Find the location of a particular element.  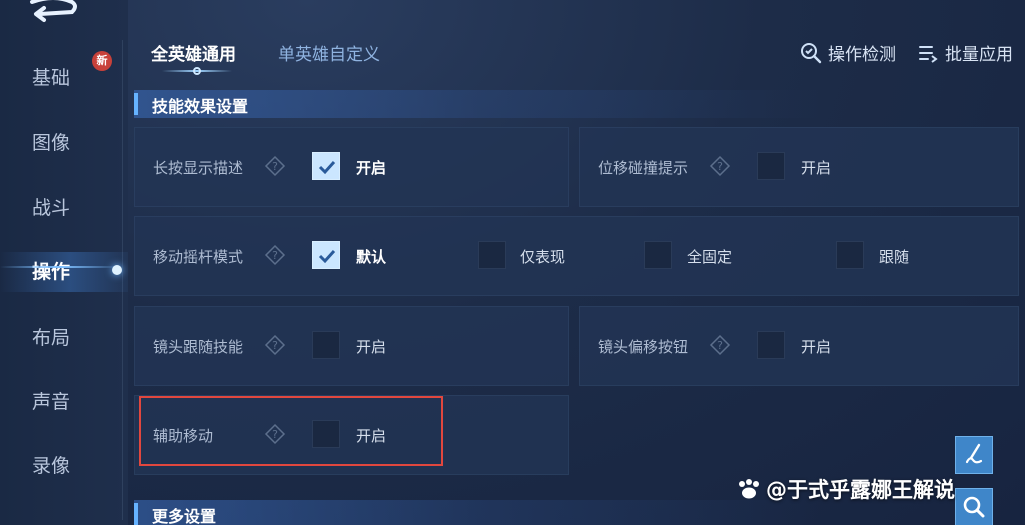

sidebar-item-combat: 战斗 is located at coordinates (64, 208).